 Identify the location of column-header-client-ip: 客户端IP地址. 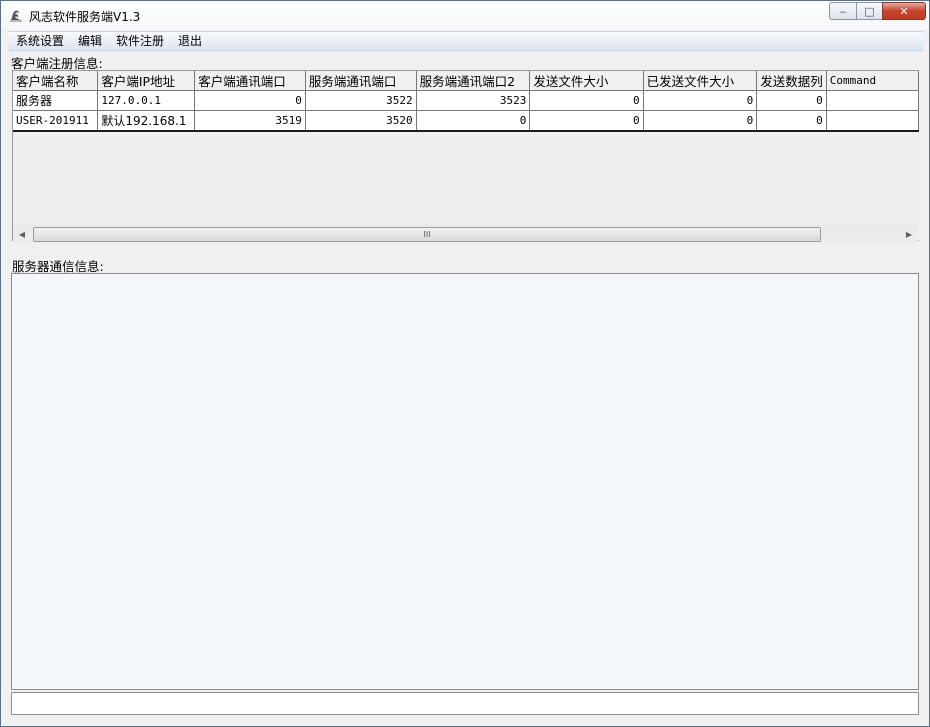
(146, 81).